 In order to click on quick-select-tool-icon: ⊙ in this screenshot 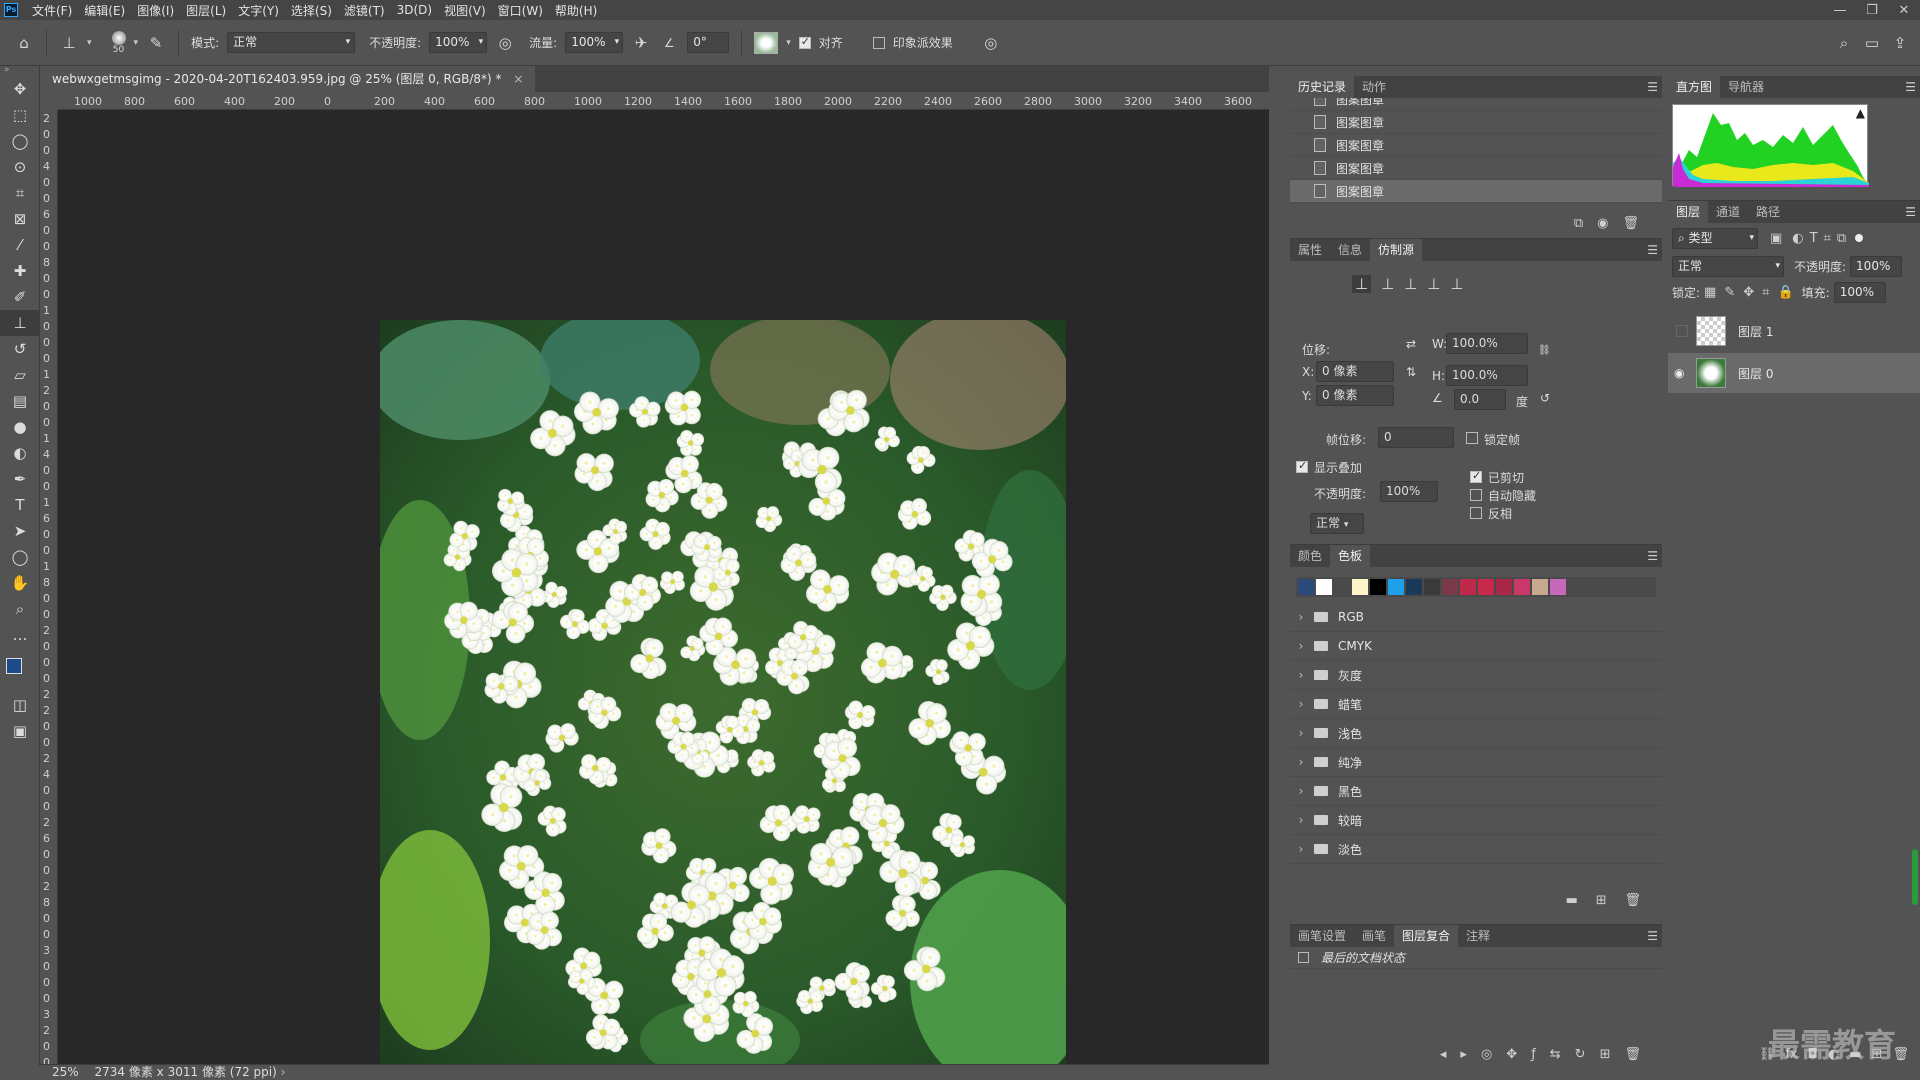, I will do `click(20, 167)`.